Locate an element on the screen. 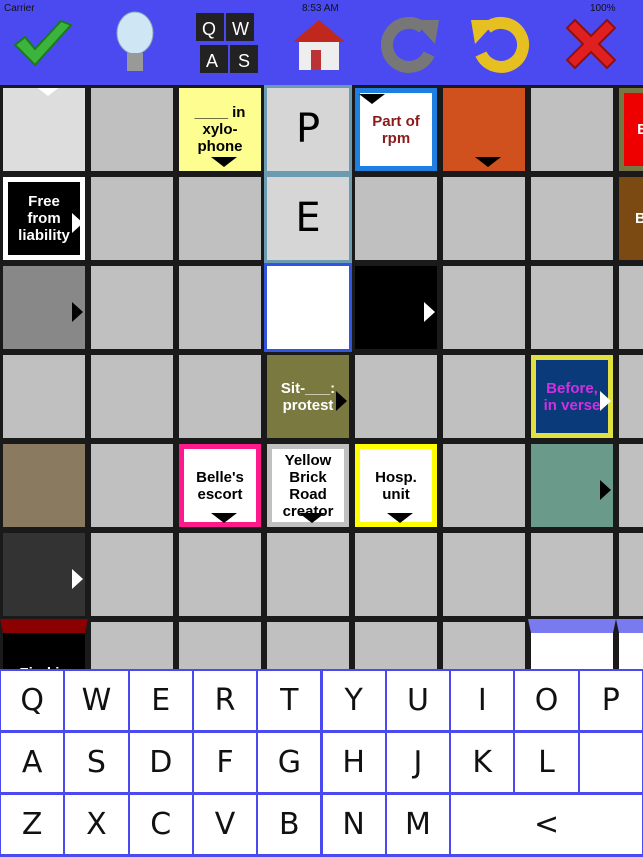 This screenshot has height=857, width=643. clue-cell: Free from liability is located at coordinates (44, 218).